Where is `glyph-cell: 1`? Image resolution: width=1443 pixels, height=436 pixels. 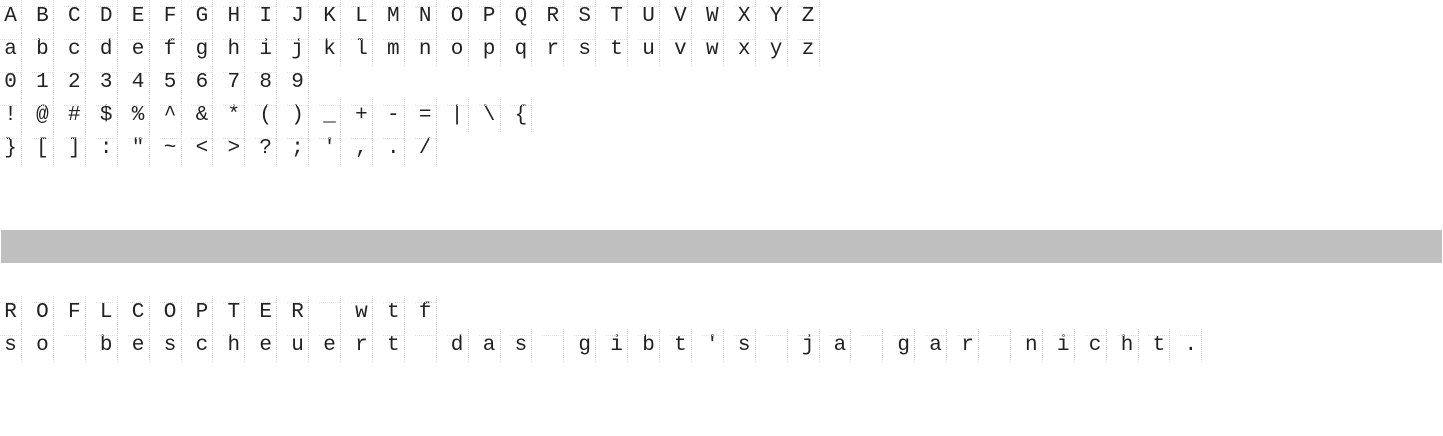
glyph-cell: 1 is located at coordinates (42, 82).